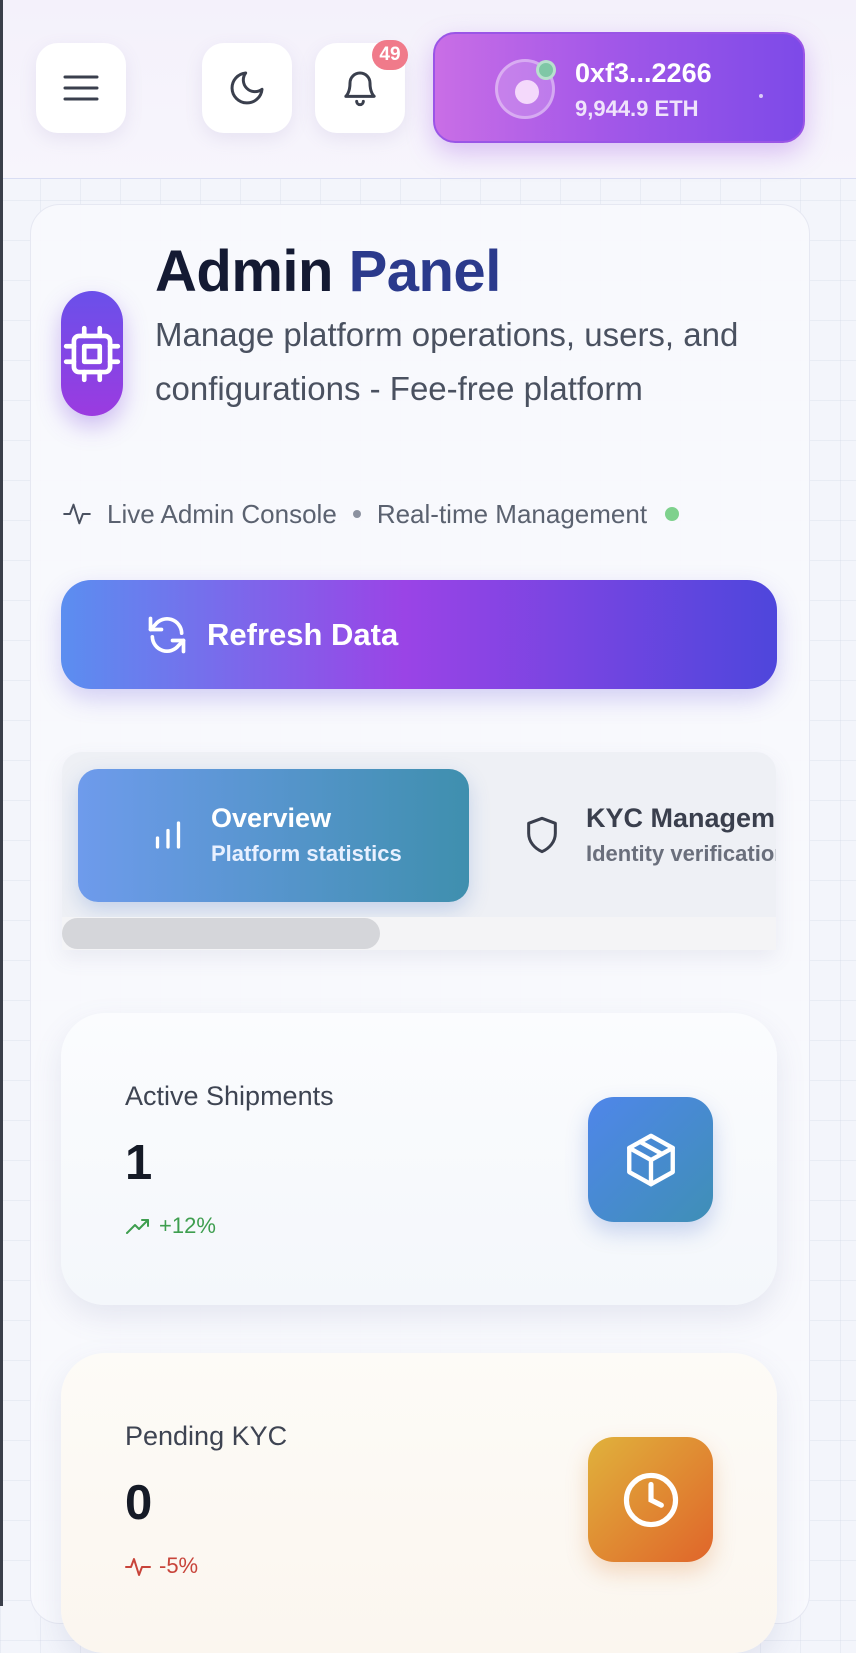 The height and width of the screenshot is (1653, 856). I want to click on menu-icon, so click(81, 88).